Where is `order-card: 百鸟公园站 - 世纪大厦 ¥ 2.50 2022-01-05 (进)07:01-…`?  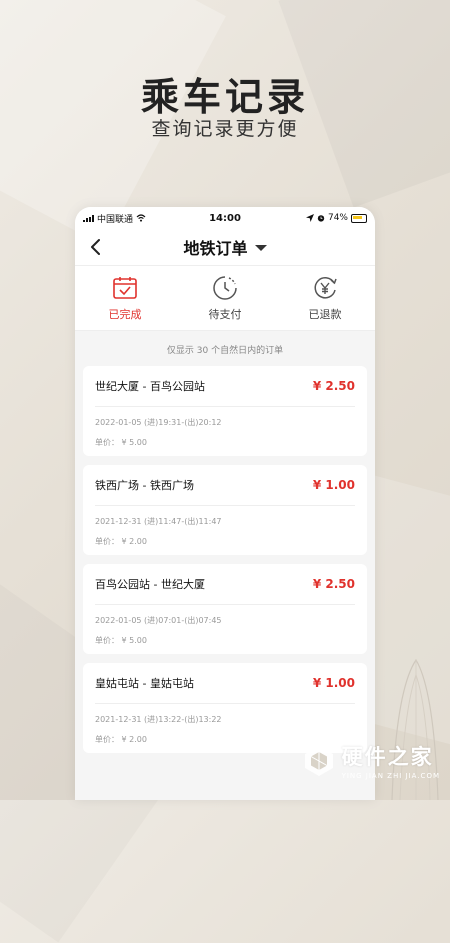
order-card: 百鸟公园站 - 世纪大厦 ¥ 2.50 2022-01-05 (进)07:01-… is located at coordinates (225, 609).